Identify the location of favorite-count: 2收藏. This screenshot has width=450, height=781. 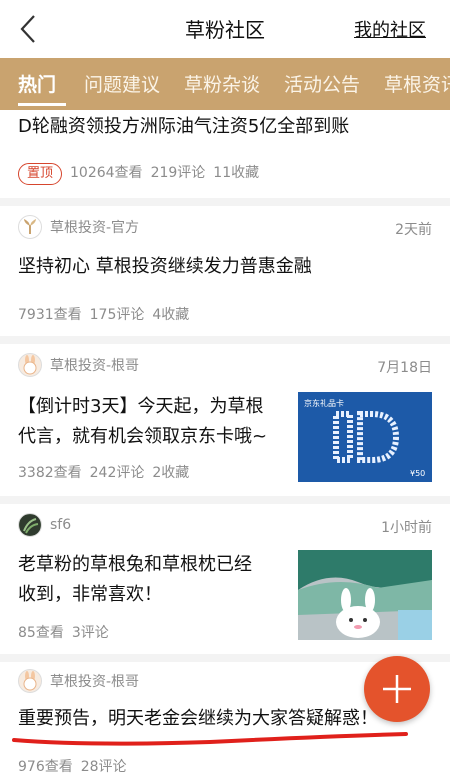
(171, 473).